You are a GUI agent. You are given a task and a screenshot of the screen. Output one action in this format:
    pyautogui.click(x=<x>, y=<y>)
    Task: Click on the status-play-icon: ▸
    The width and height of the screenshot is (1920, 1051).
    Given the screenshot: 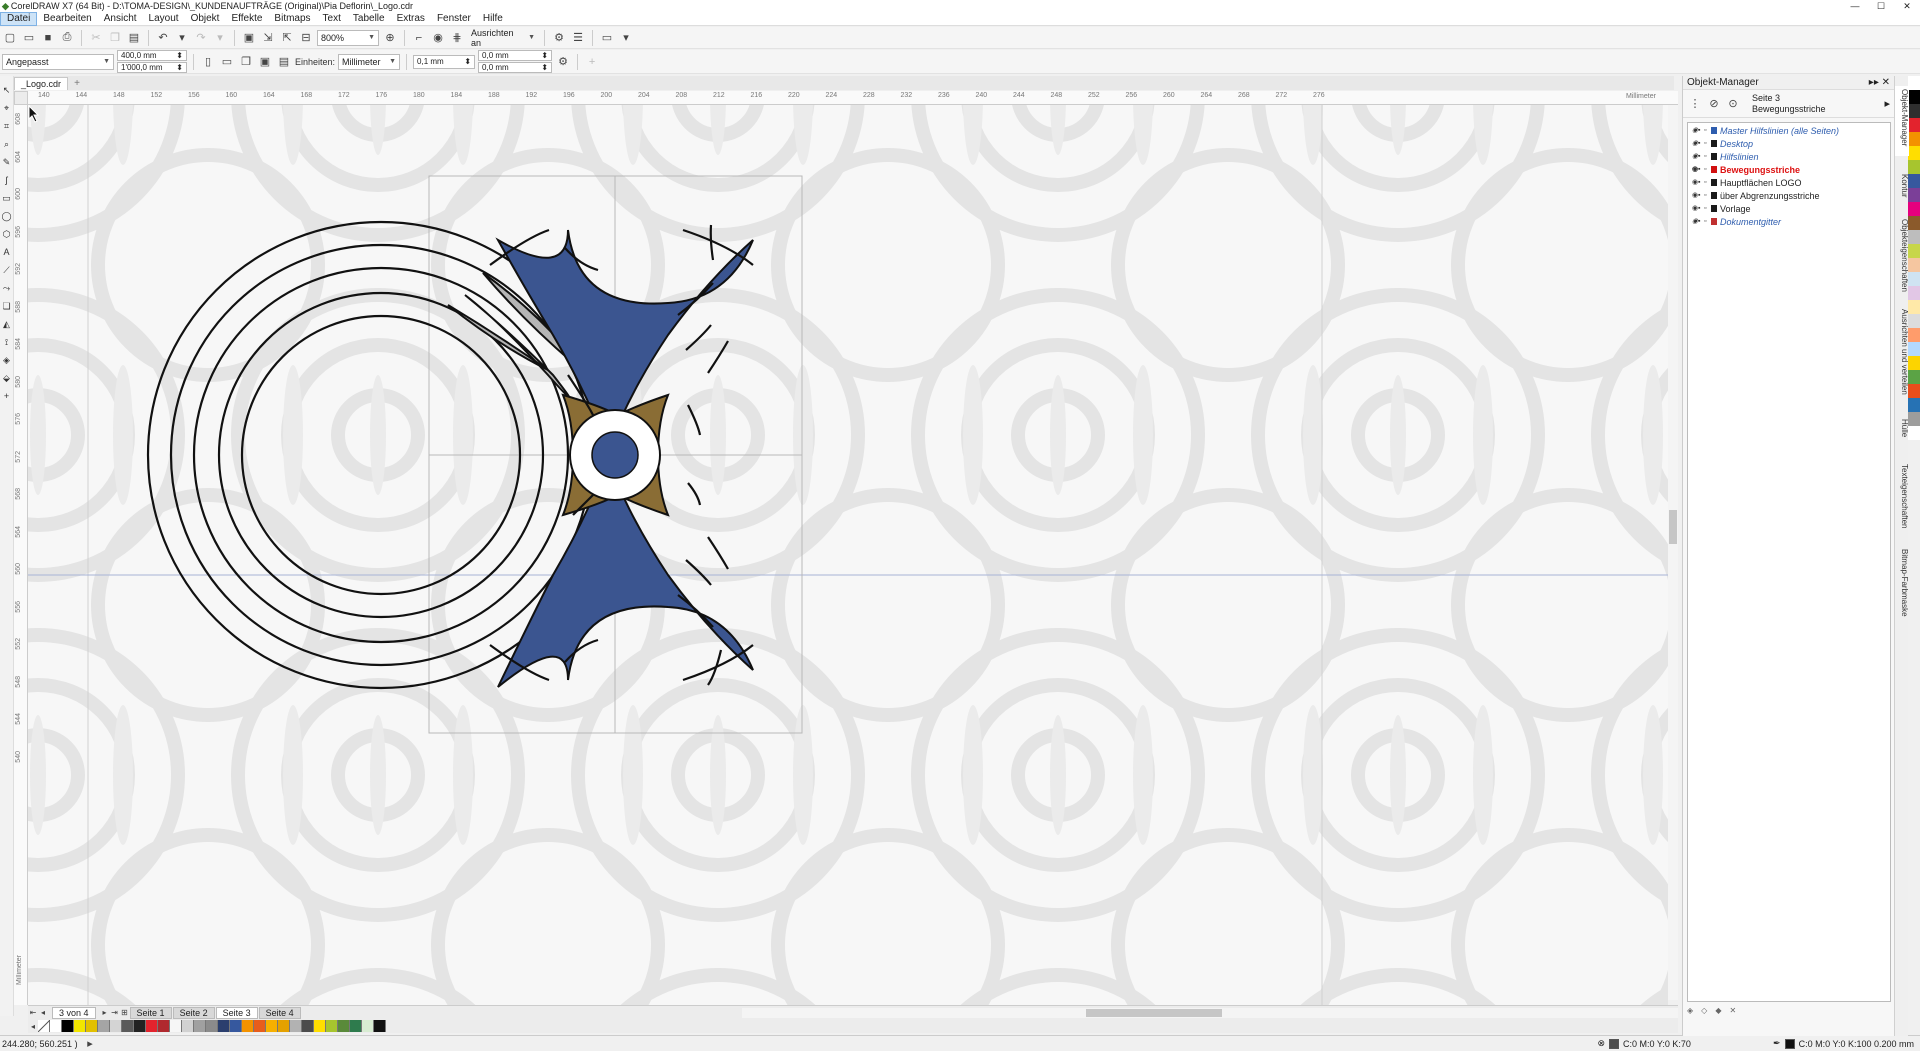 What is the action you would take?
    pyautogui.click(x=90, y=1043)
    